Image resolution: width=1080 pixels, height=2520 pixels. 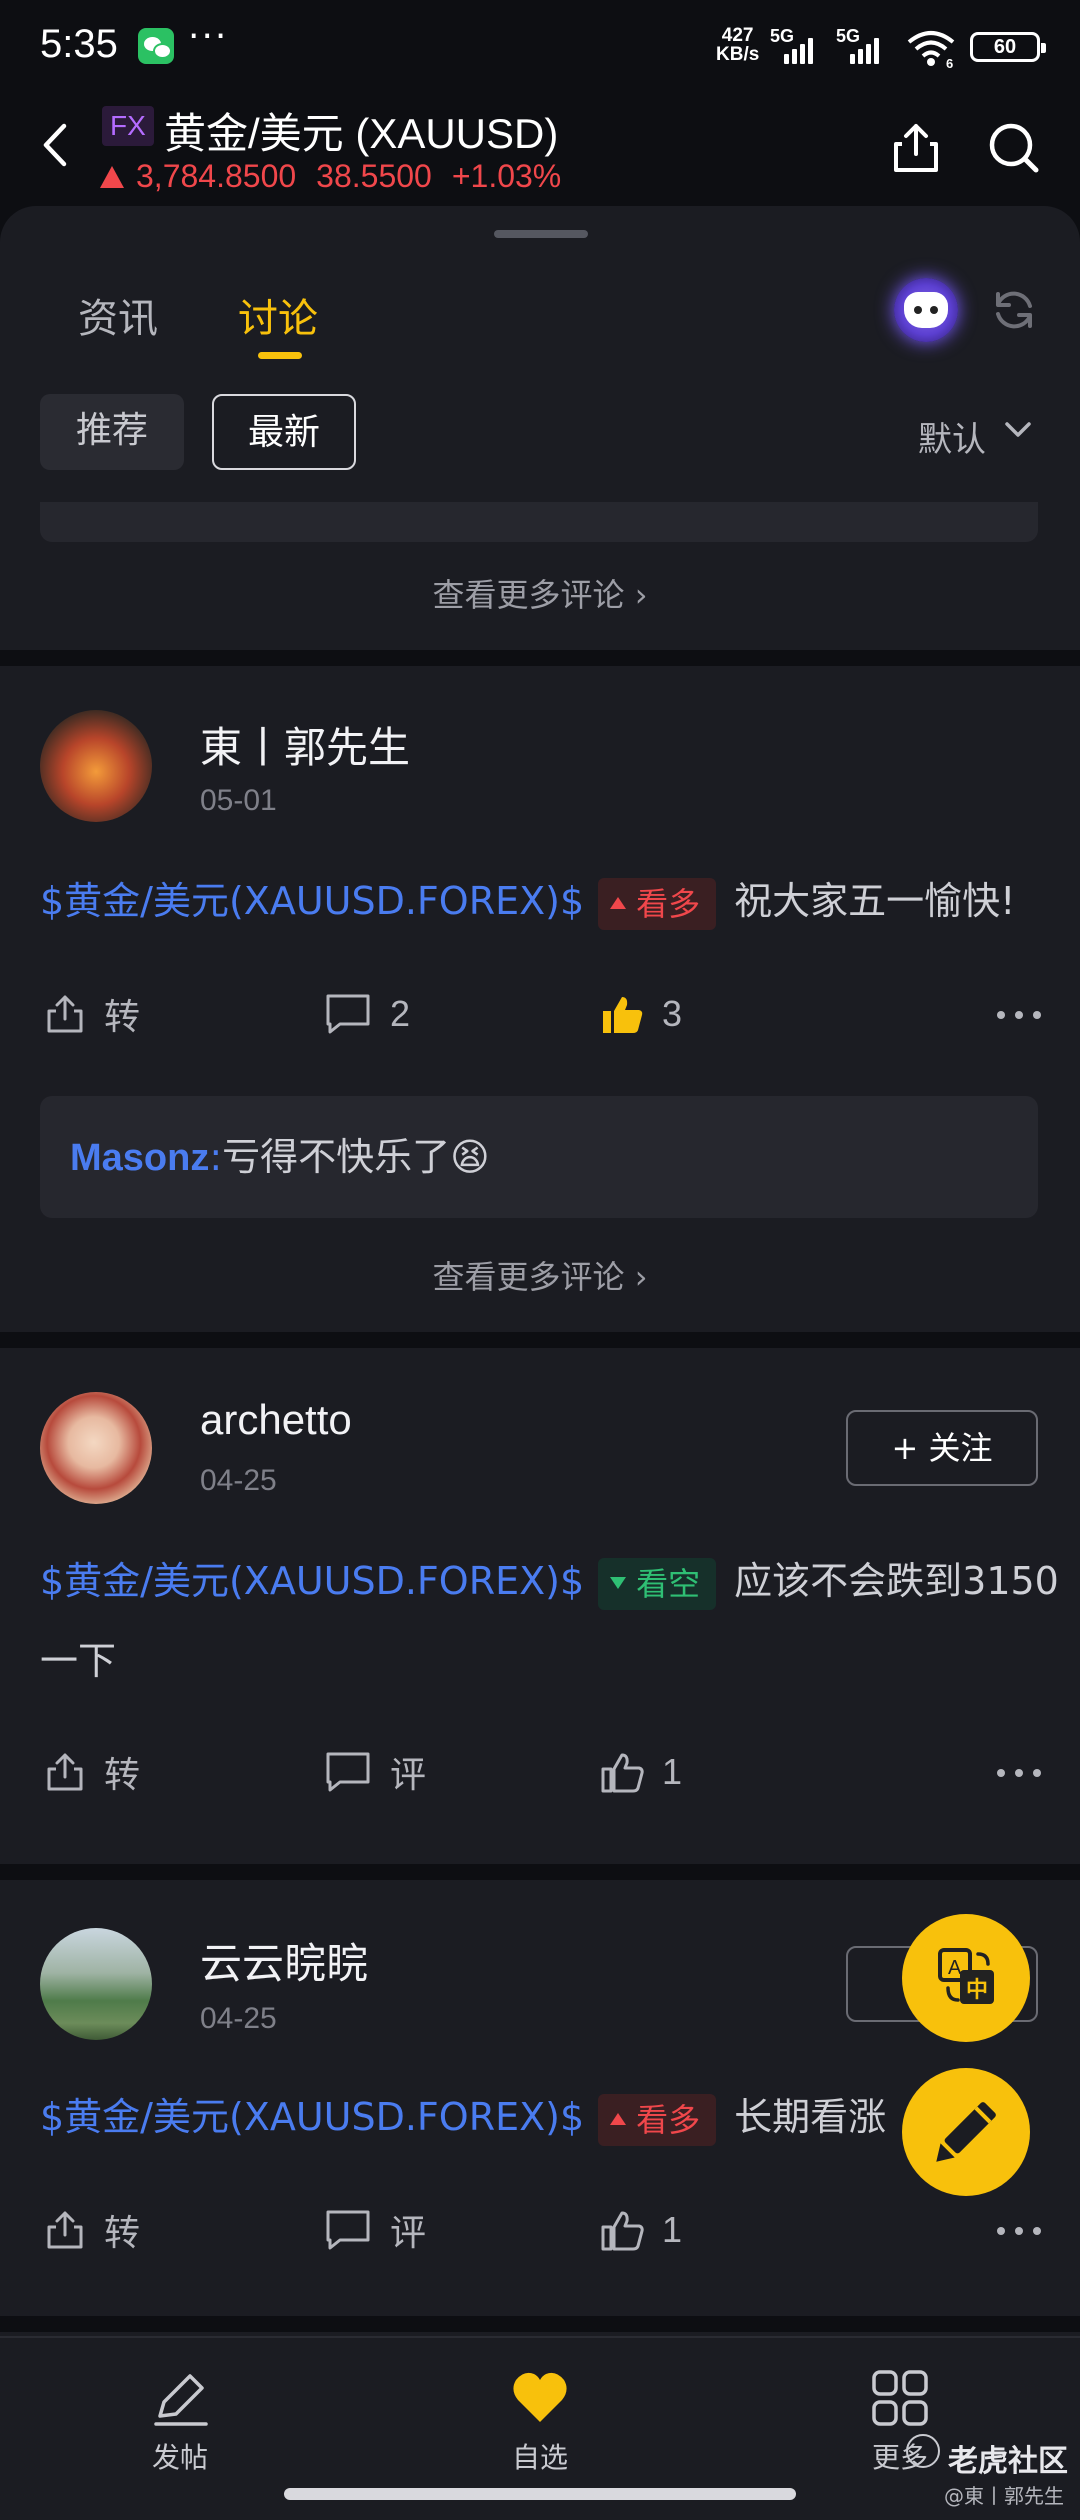 What do you see at coordinates (952, 436) in the screenshot?
I see `sort-dropdown: 默认` at bounding box center [952, 436].